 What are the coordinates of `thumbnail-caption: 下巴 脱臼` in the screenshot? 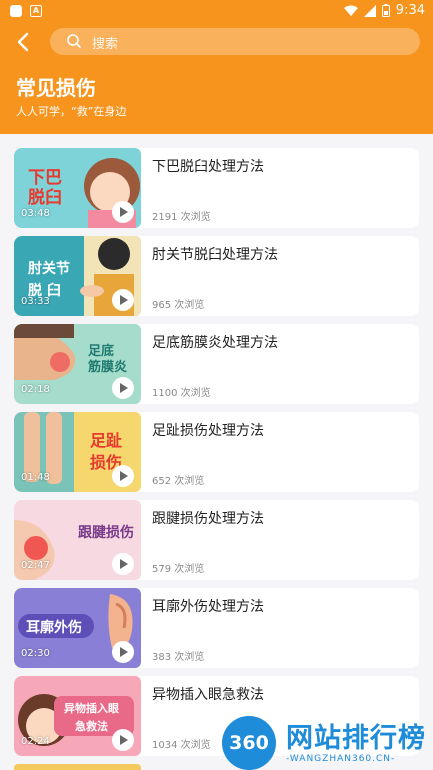 It's located at (45, 188).